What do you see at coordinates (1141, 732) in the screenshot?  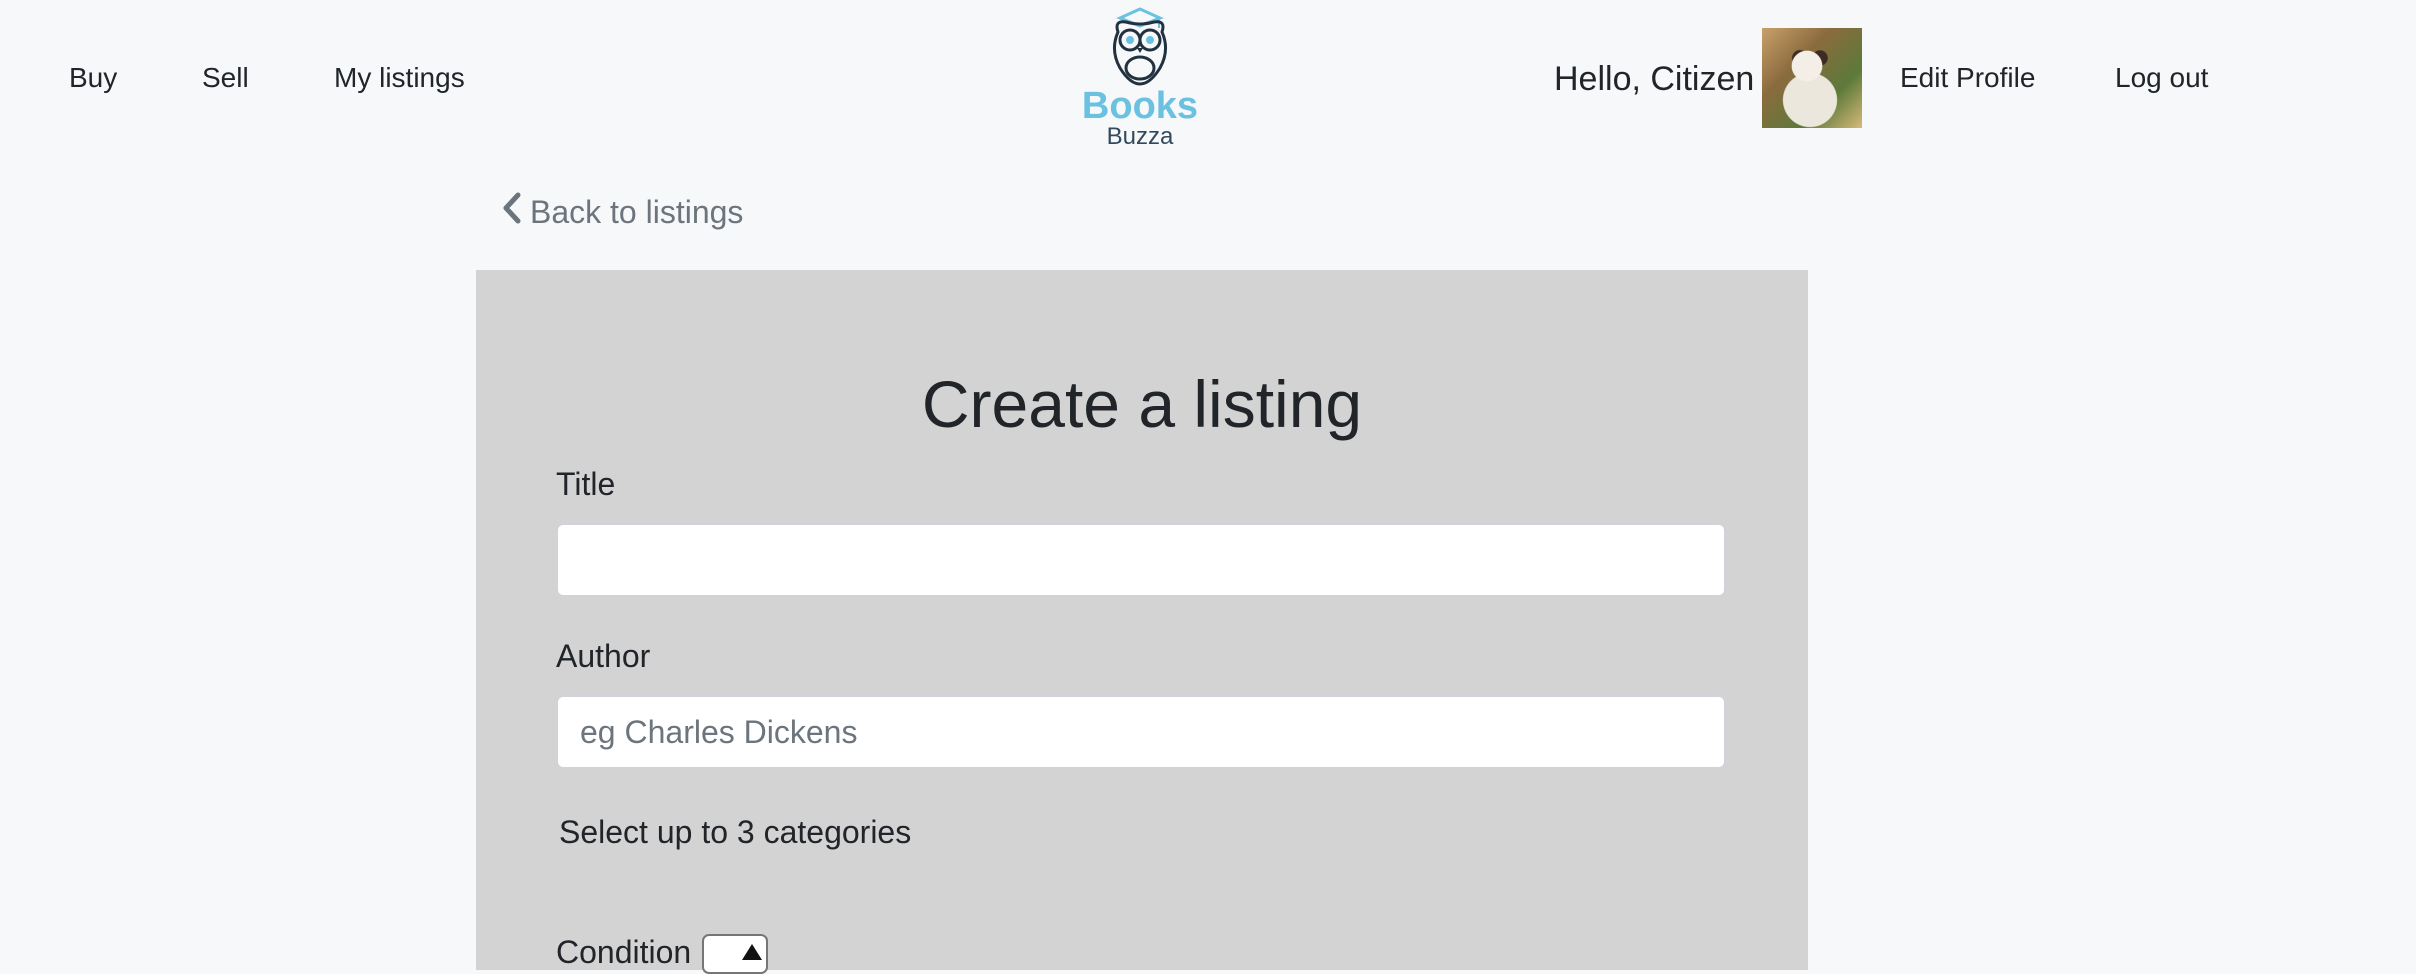 I see `author-input` at bounding box center [1141, 732].